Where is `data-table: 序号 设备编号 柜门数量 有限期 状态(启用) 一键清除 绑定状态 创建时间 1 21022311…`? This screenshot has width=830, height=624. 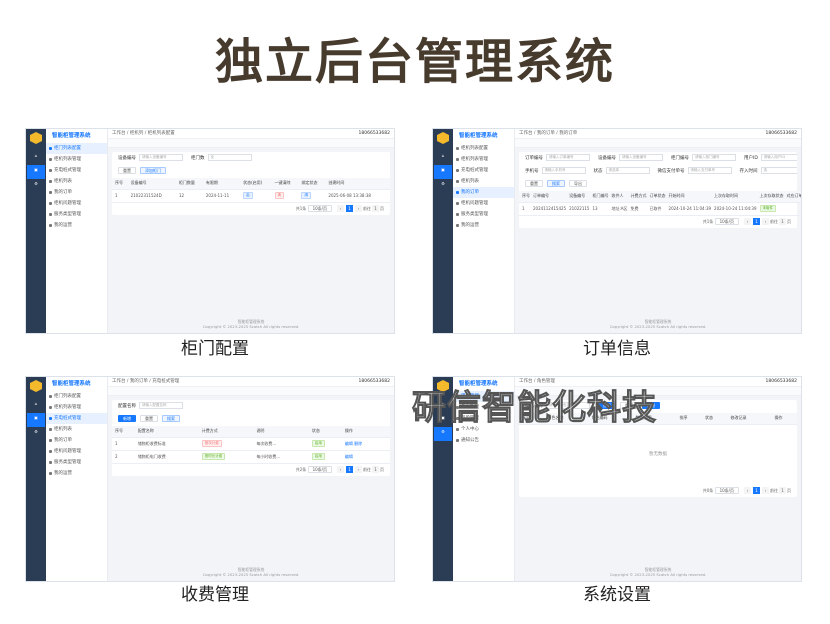
data-table: 序号 设备编号 柜门数量 有限期 状态(启用) 一键清除 绑定状态 创建时间 1 21022311… is located at coordinates (251, 190).